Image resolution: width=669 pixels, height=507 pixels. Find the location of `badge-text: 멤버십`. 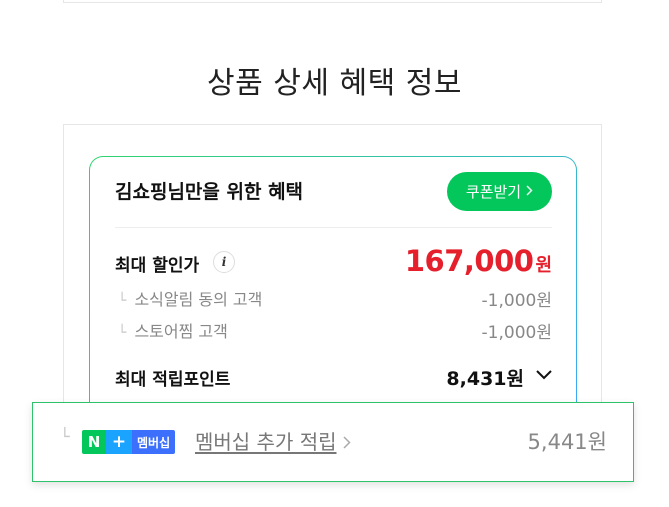

badge-text: 멤버십 is located at coordinates (154, 442).